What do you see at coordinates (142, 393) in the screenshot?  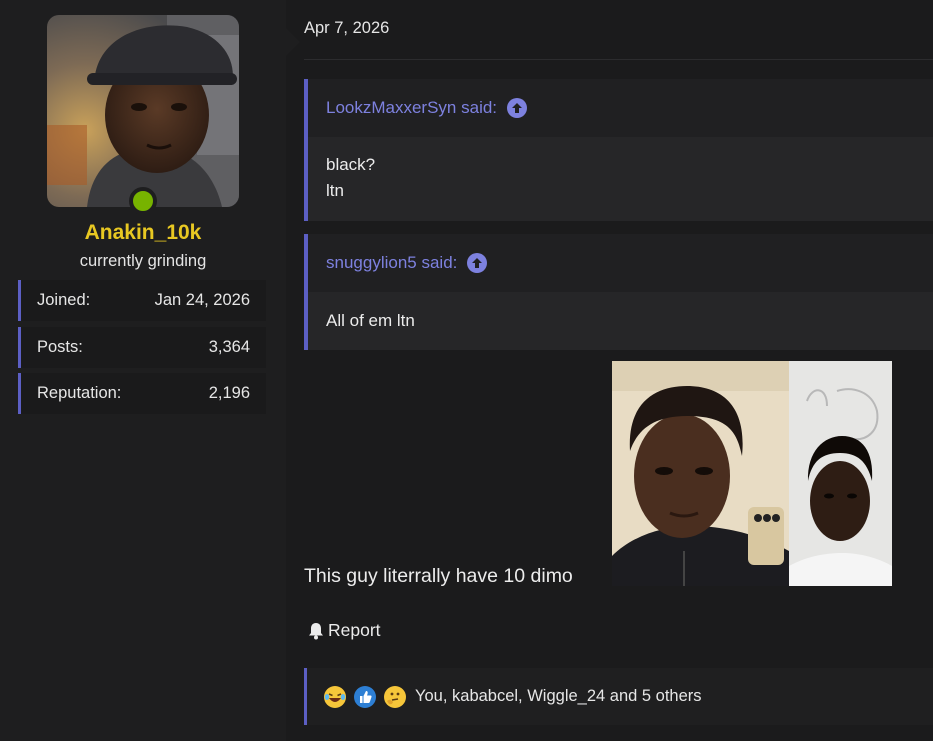 I see `stat-reputation: Reputation: 2,196` at bounding box center [142, 393].